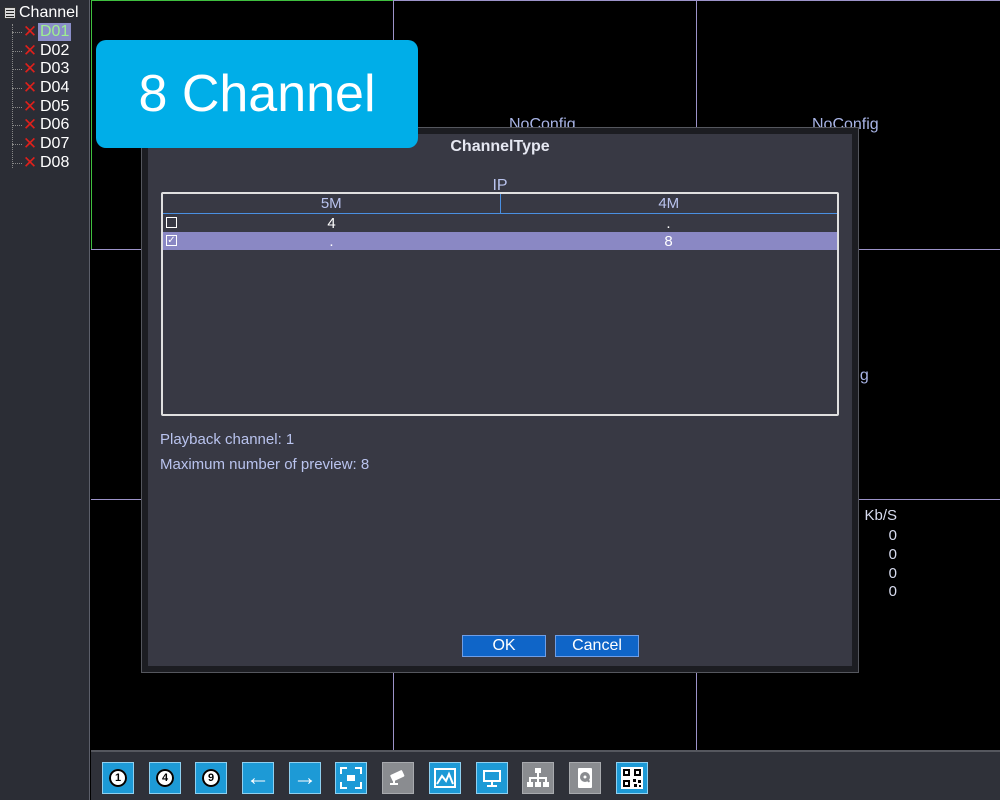  Describe the element at coordinates (55, 32) in the screenshot. I see `channel-label: D01` at that location.